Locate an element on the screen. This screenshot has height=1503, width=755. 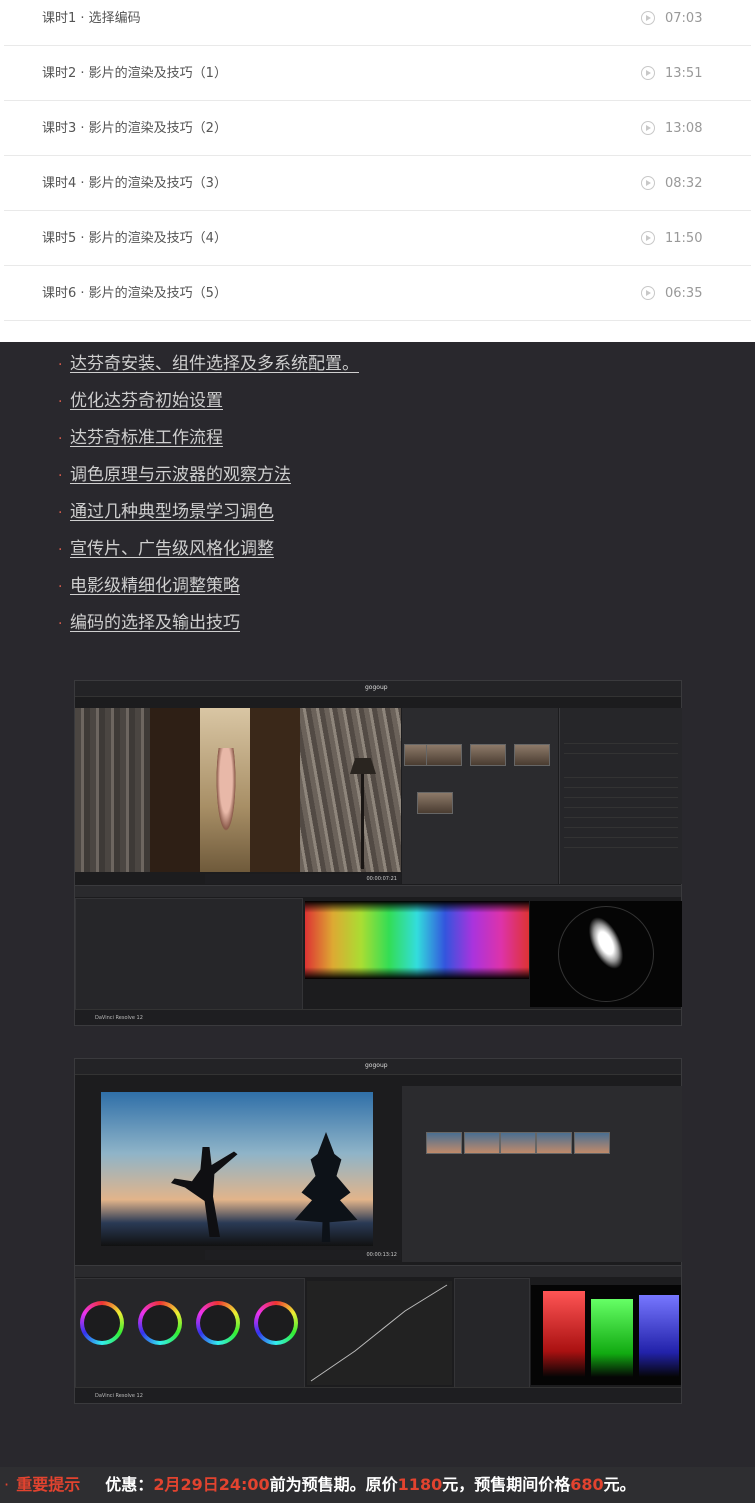
curves-panel is located at coordinates (379, 1333).